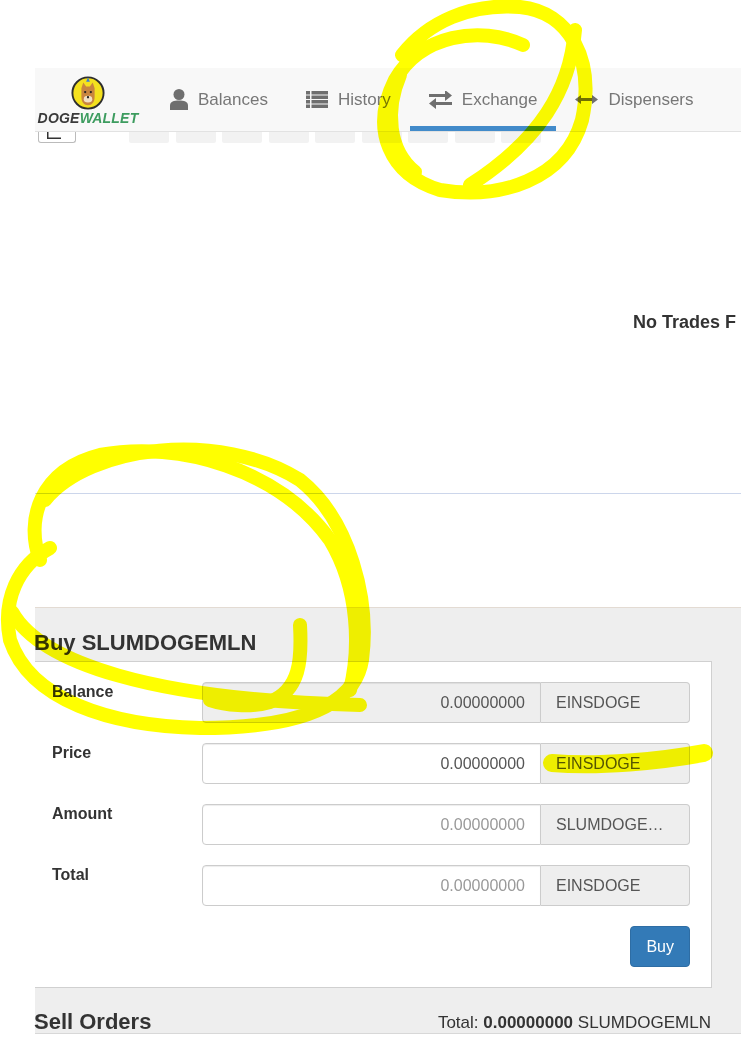 Image resolution: width=741 pixels, height=1037 pixels. What do you see at coordinates (88, 118) in the screenshot?
I see `logo-wordmark: DOGEWALLET` at bounding box center [88, 118].